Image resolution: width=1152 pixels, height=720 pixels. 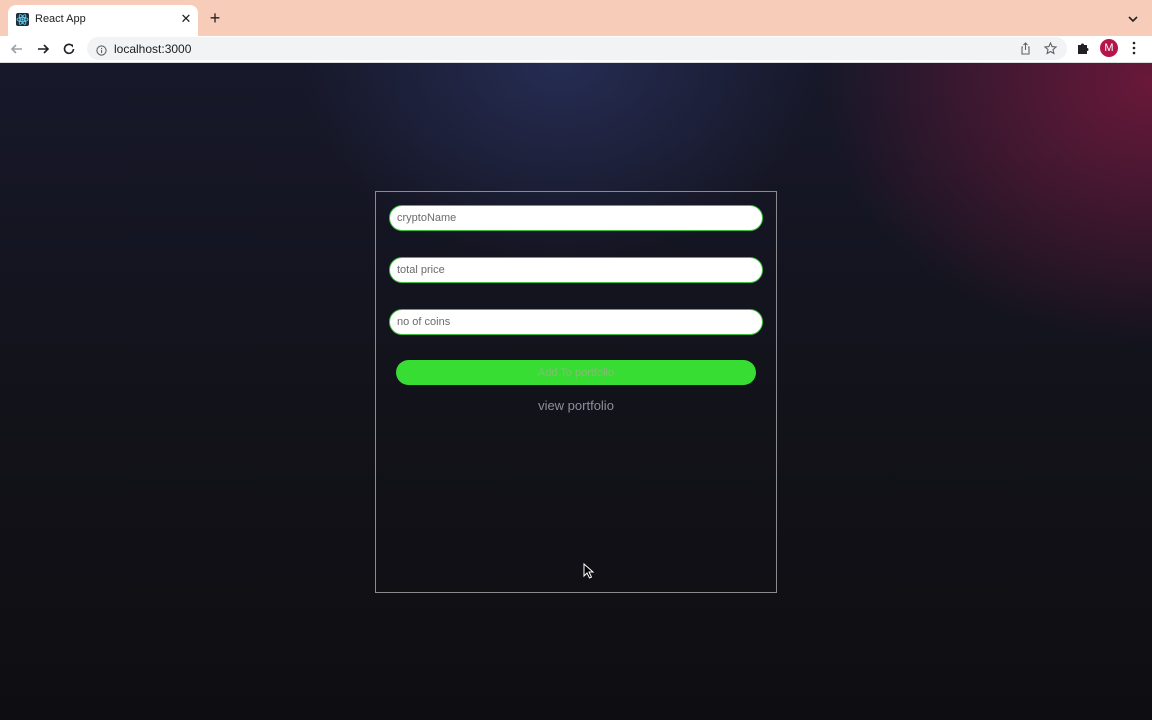 What do you see at coordinates (576, 372) in the screenshot?
I see `add-to-portfolio-button: Add To portfolio` at bounding box center [576, 372].